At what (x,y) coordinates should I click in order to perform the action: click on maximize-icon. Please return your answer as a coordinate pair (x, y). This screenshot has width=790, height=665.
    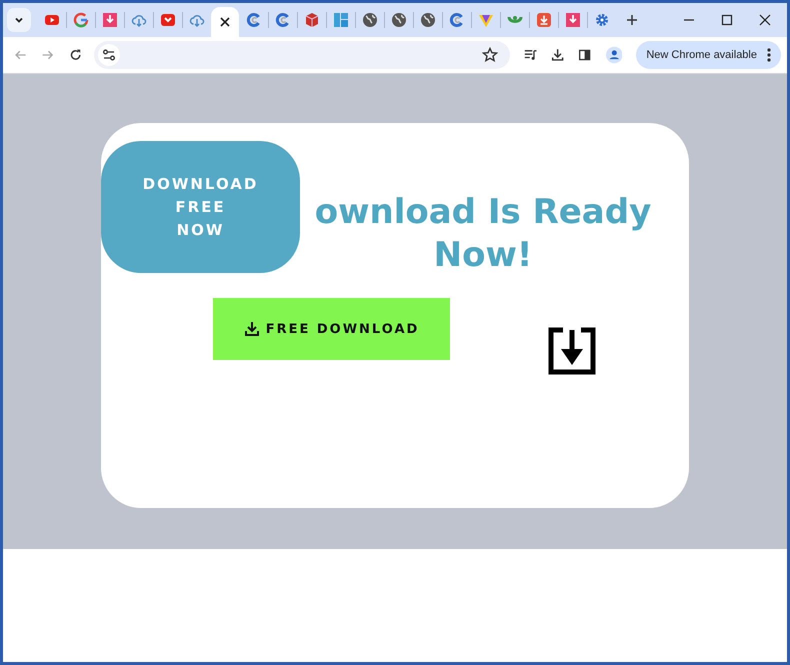
    Looking at the image, I should click on (727, 20).